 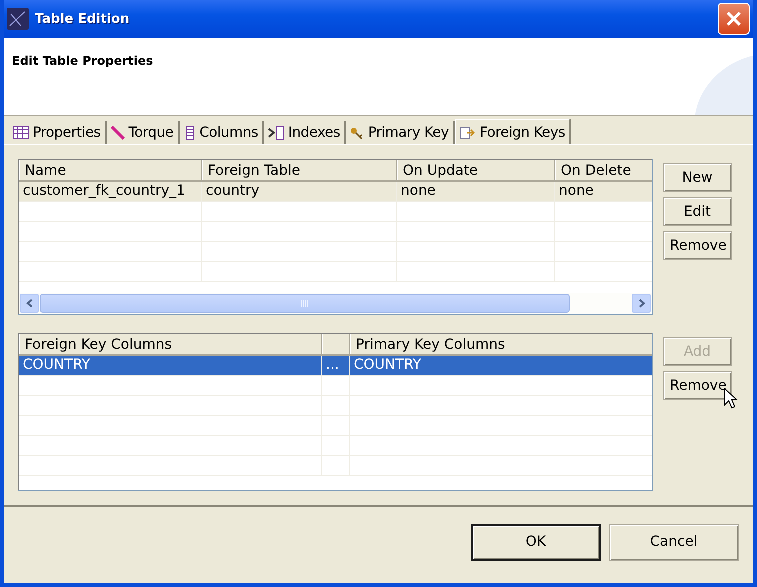 I want to click on scroll-left-button, so click(x=29, y=303).